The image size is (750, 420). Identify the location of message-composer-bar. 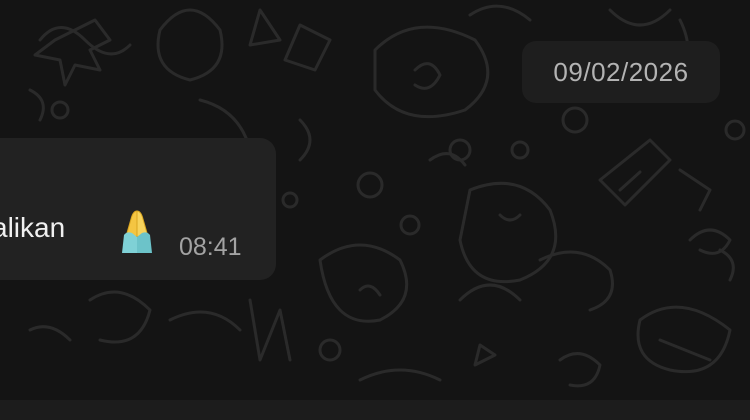
(375, 410).